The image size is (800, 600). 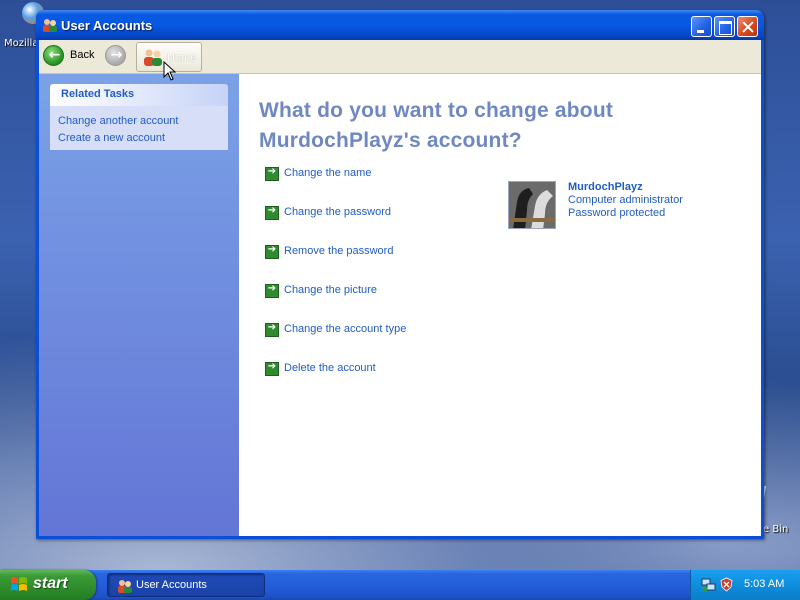 What do you see at coordinates (726, 584) in the screenshot?
I see `security-alert-icon` at bounding box center [726, 584].